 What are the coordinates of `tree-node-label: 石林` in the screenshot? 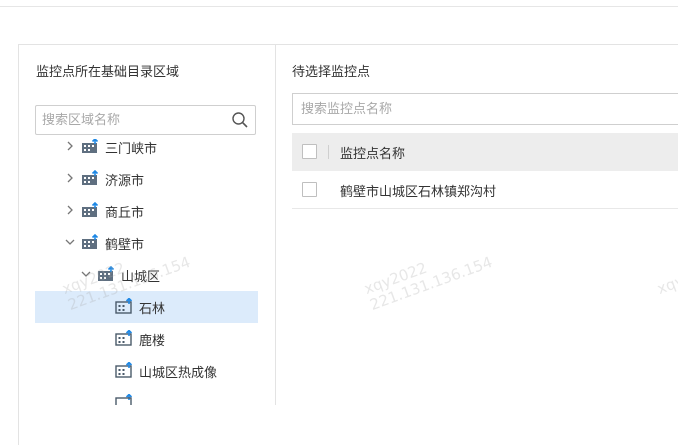 It's located at (152, 309).